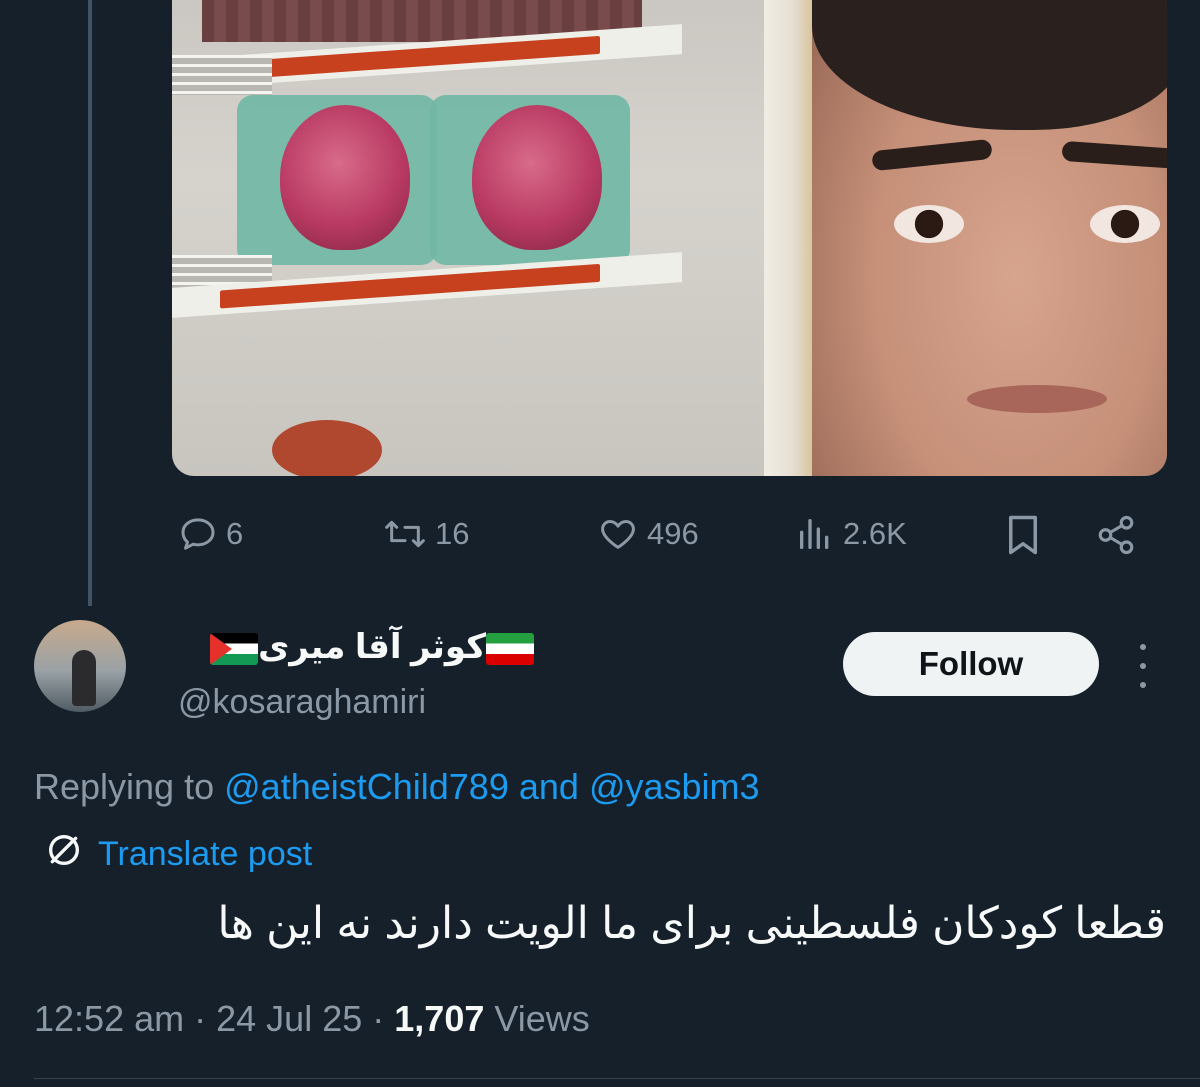 This screenshot has width=1200, height=1087. What do you see at coordinates (674, 786) in the screenshot?
I see `replying-user-link: @yasbim3` at bounding box center [674, 786].